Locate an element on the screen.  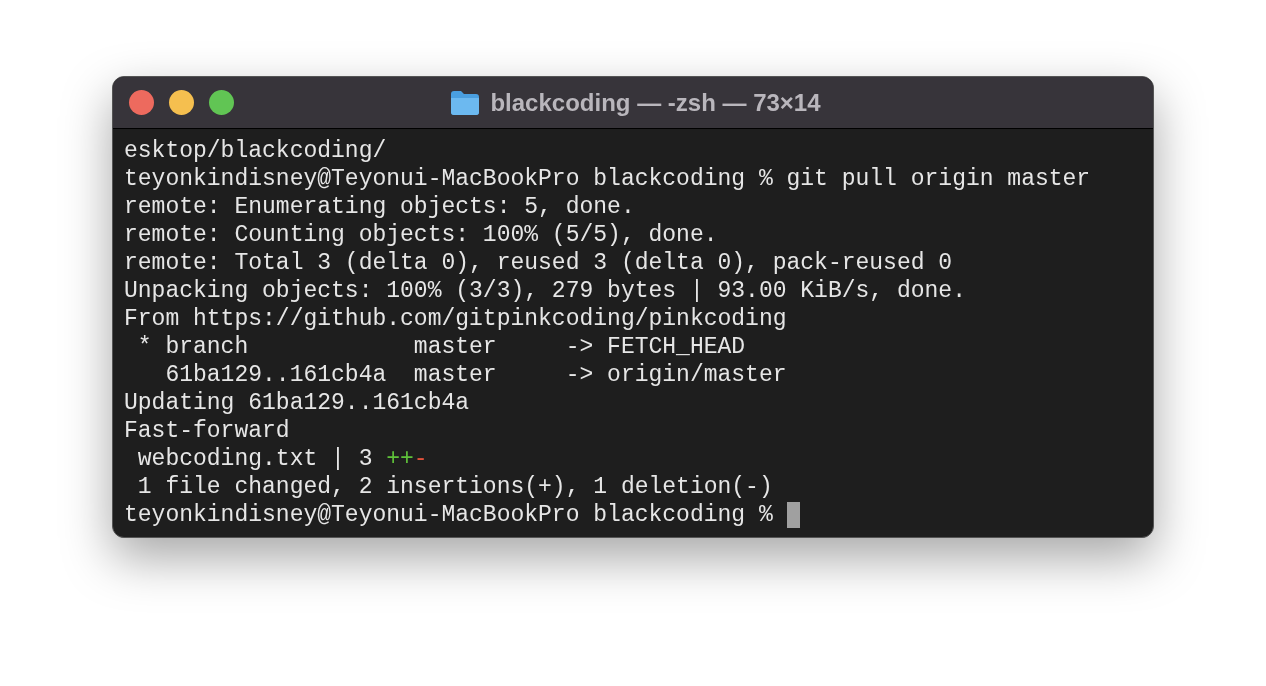
terminal-line: From https://github.com/gitpinkcoding/pinkcoding is located at coordinates (455, 319).